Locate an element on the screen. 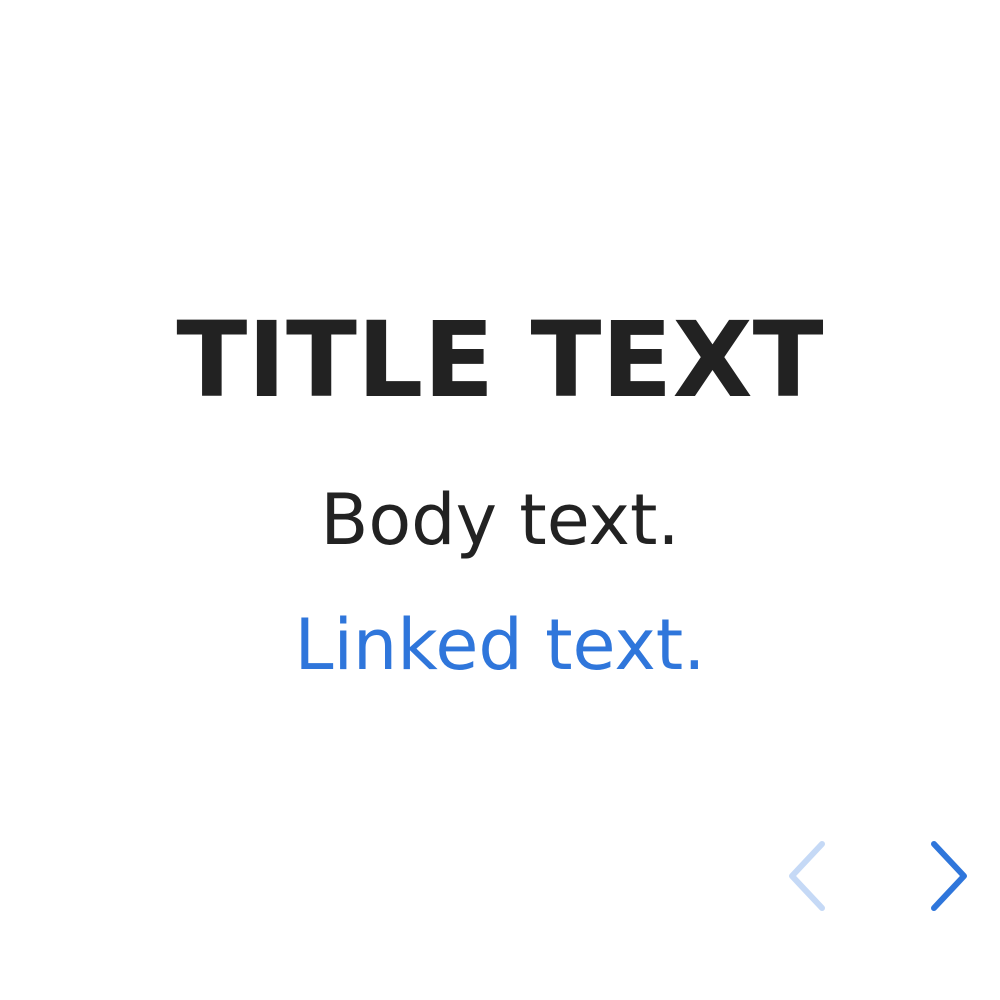  chevron-right-icon is located at coordinates (949, 876).